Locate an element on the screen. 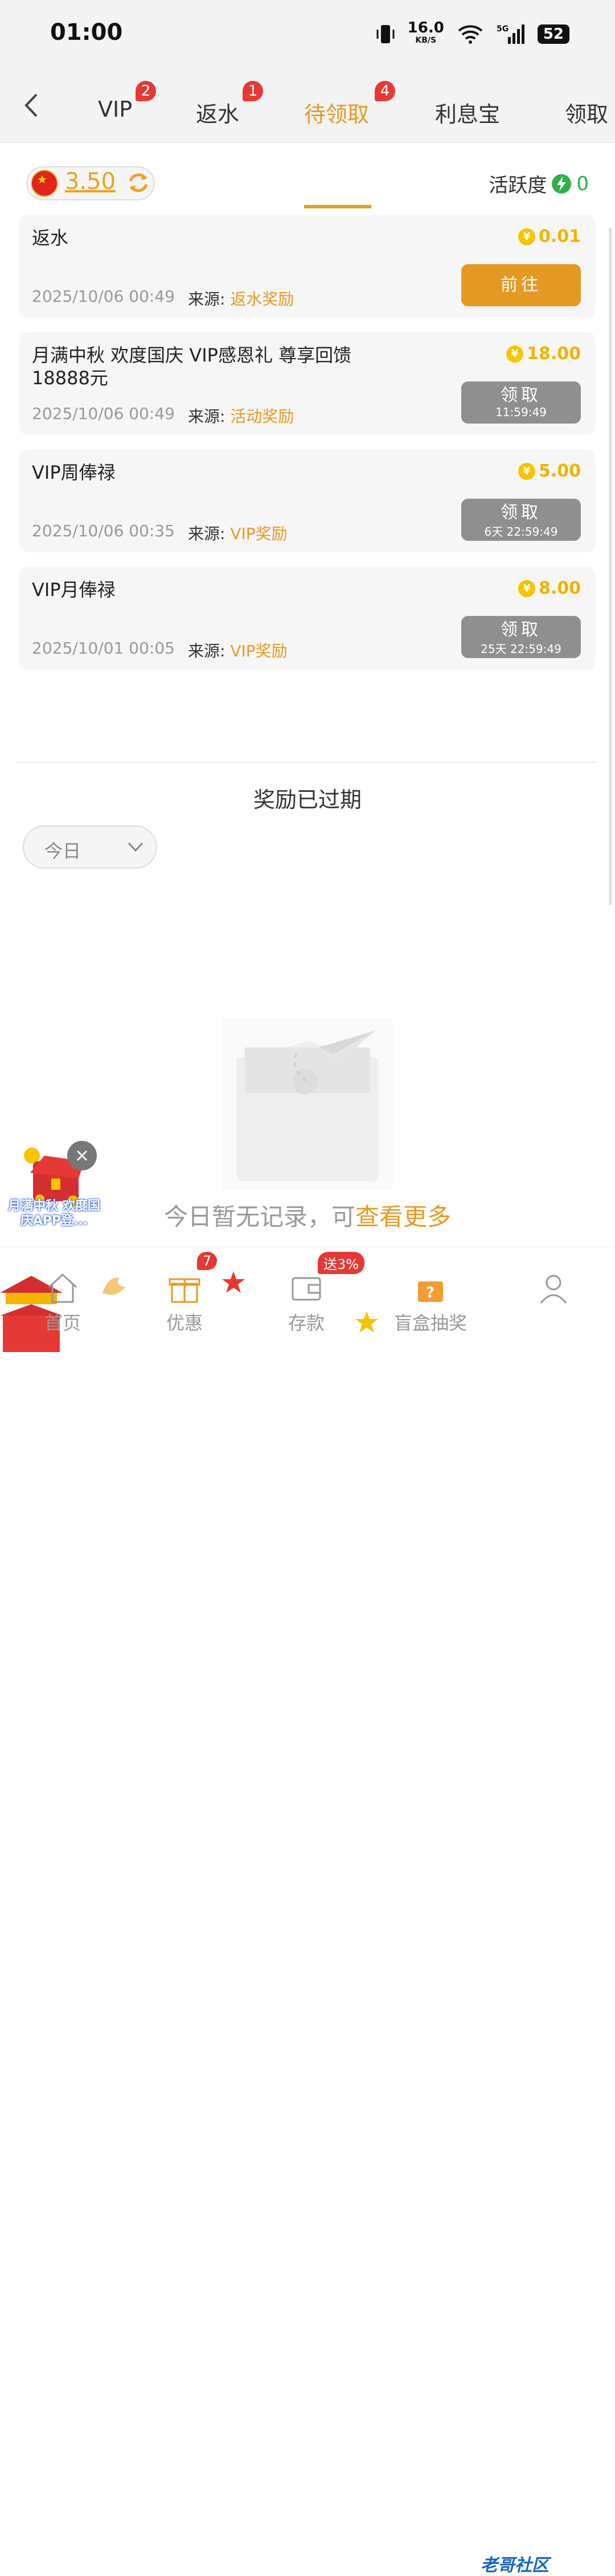 The width and height of the screenshot is (615, 2576). nav-promotions: 优惠 is located at coordinates (184, 1303).